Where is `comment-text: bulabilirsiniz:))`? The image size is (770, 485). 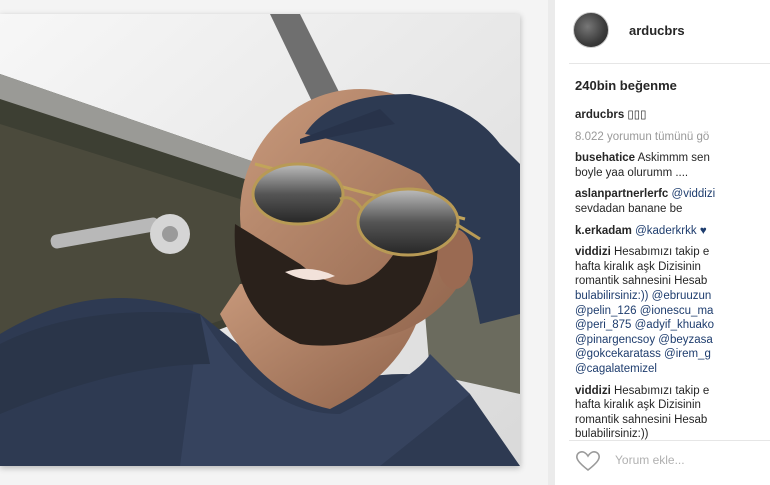
comment-text: bulabilirsiniz:)) is located at coordinates (612, 434).